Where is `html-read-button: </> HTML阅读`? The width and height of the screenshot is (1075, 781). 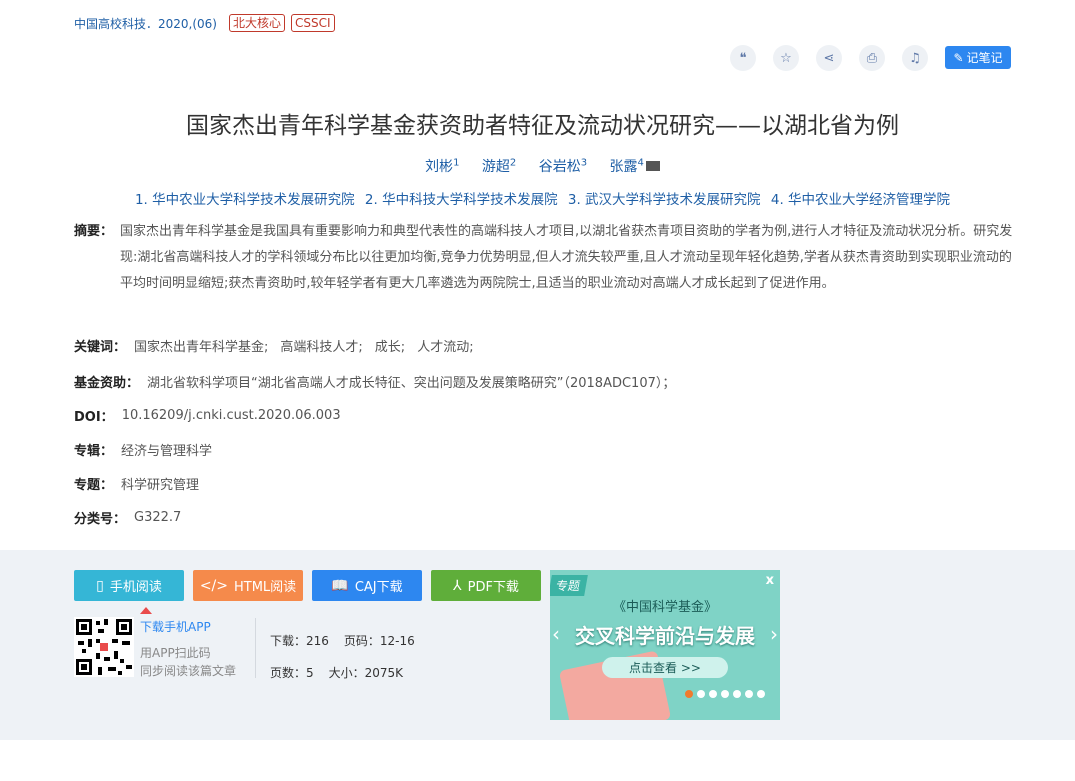 html-read-button: </> HTML阅读 is located at coordinates (248, 585).